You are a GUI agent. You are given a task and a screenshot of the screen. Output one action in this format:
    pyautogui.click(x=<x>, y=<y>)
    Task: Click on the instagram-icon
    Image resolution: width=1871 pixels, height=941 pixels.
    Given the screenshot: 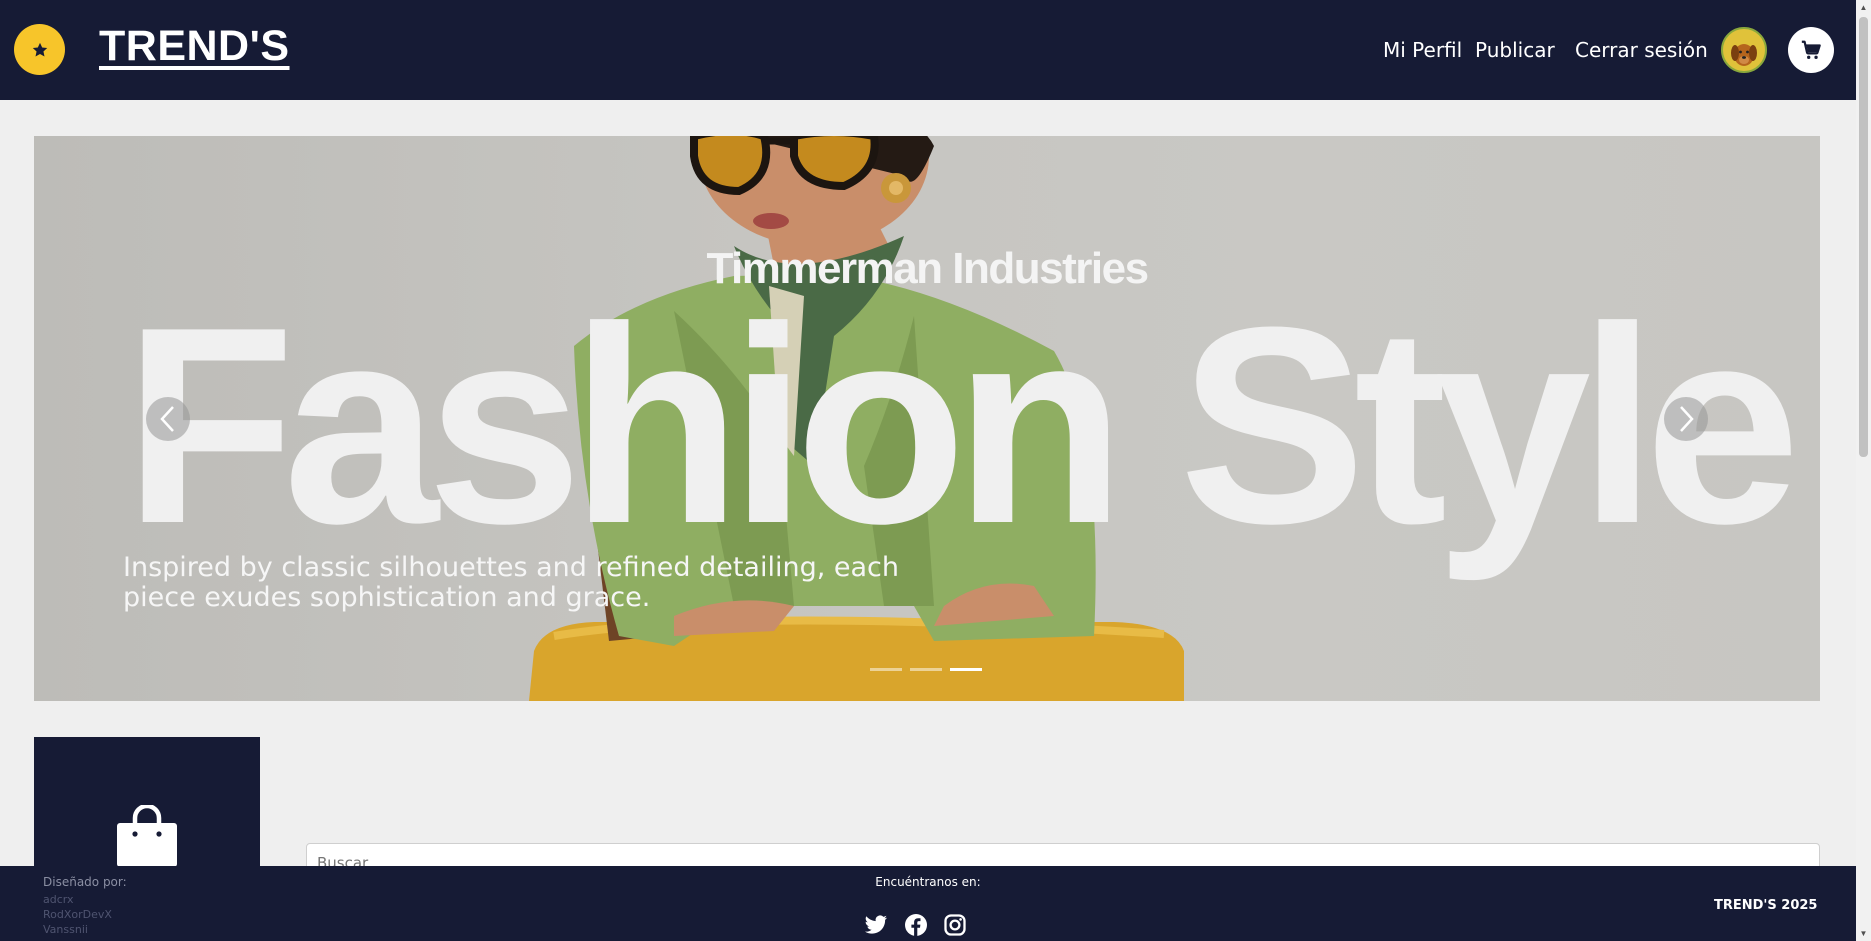 What is the action you would take?
    pyautogui.click(x=955, y=925)
    